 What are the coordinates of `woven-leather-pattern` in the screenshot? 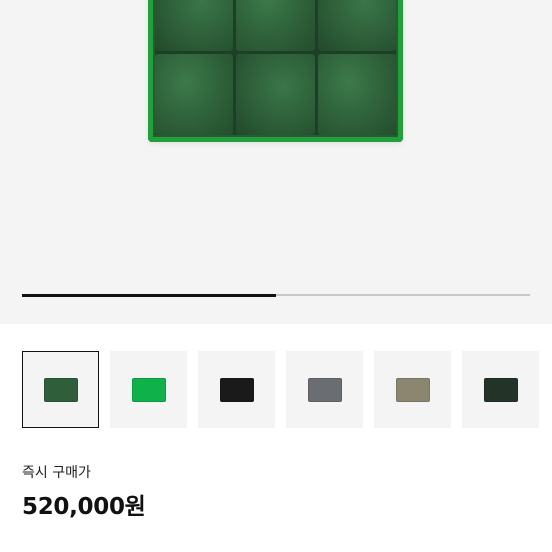 It's located at (275, 67).